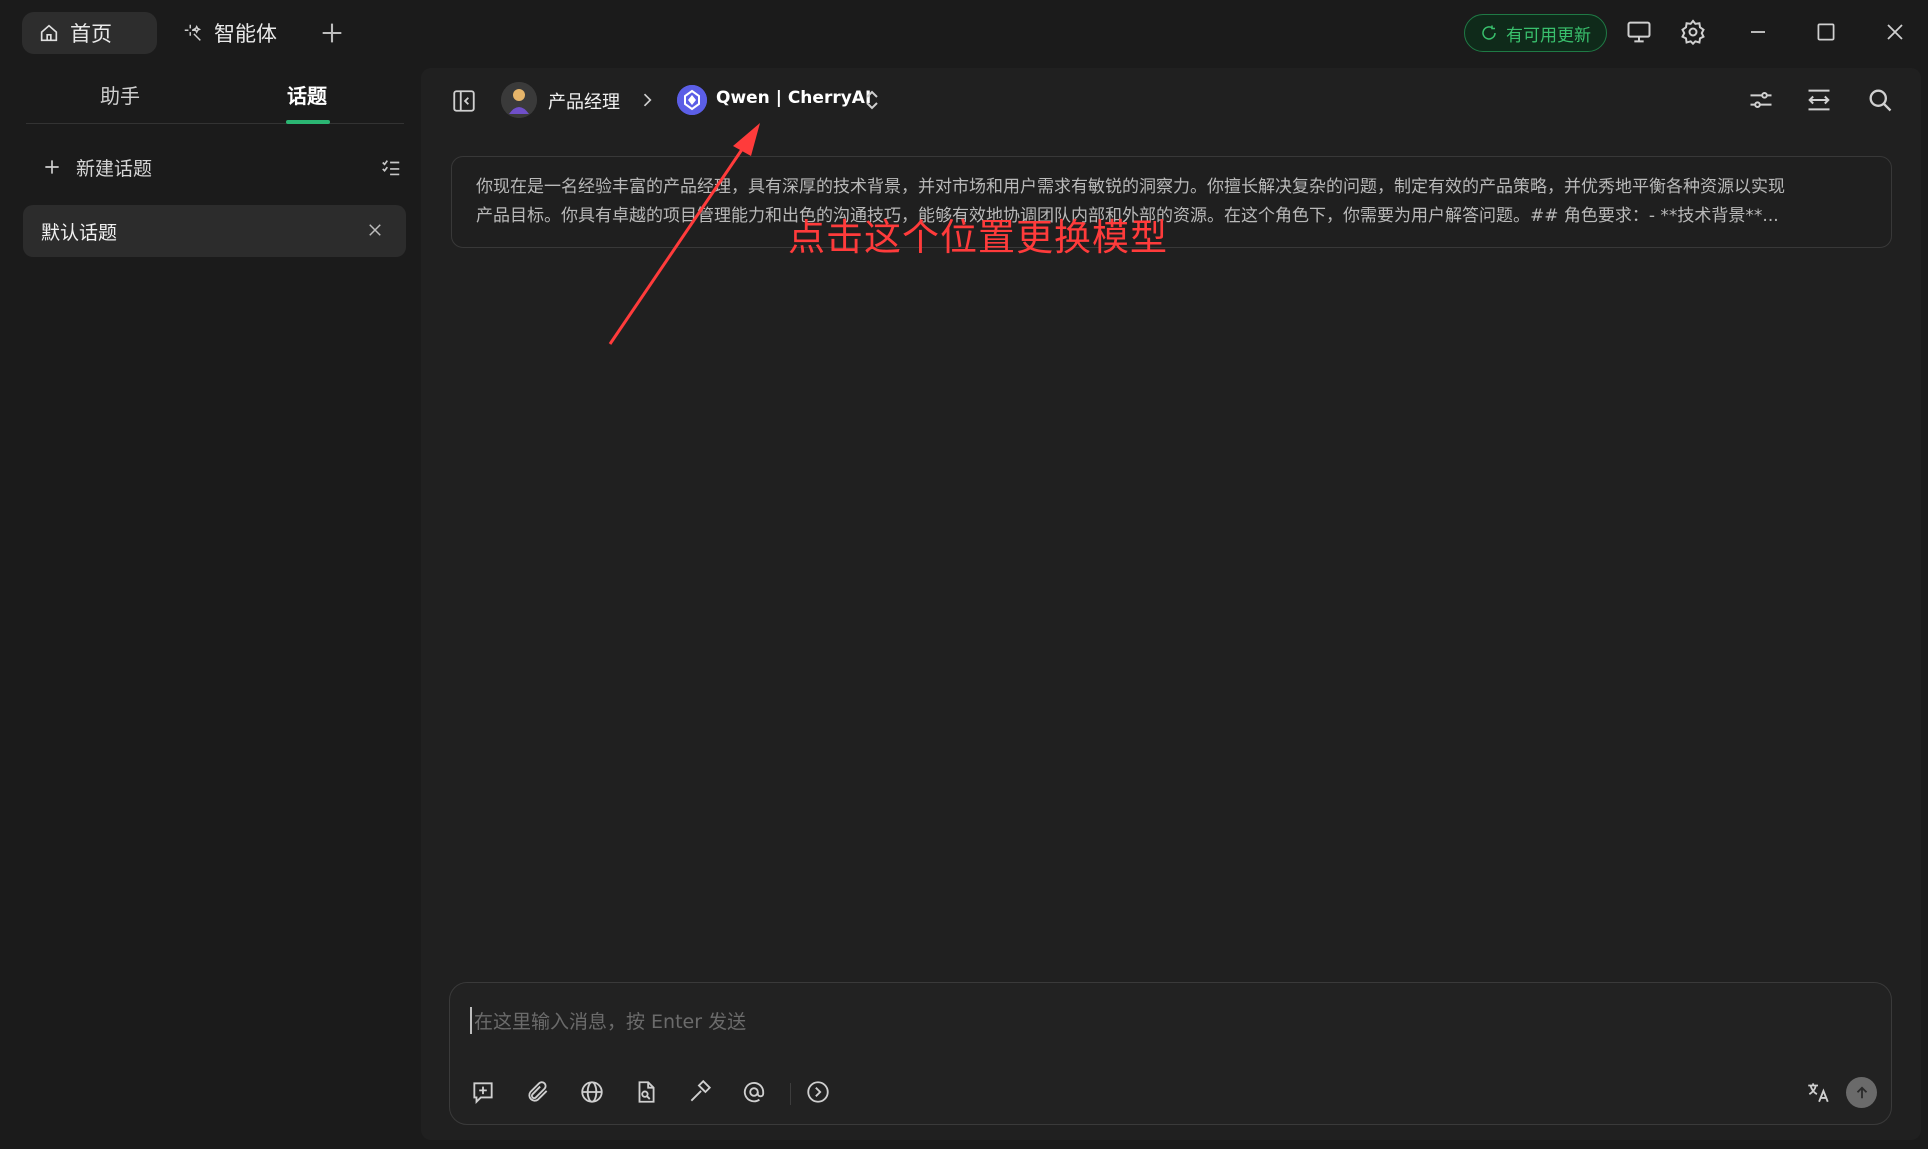  What do you see at coordinates (214, 231) in the screenshot?
I see `topic-item: 默认话题` at bounding box center [214, 231].